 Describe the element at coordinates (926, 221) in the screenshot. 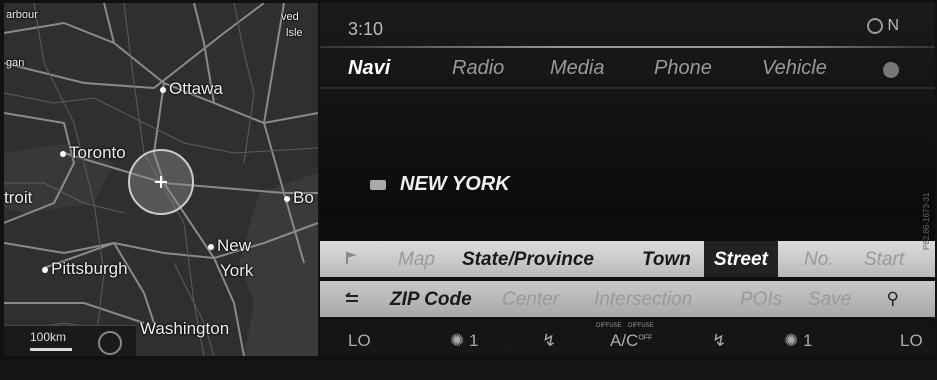

I see `image-code: P82.86-1673-31` at that location.